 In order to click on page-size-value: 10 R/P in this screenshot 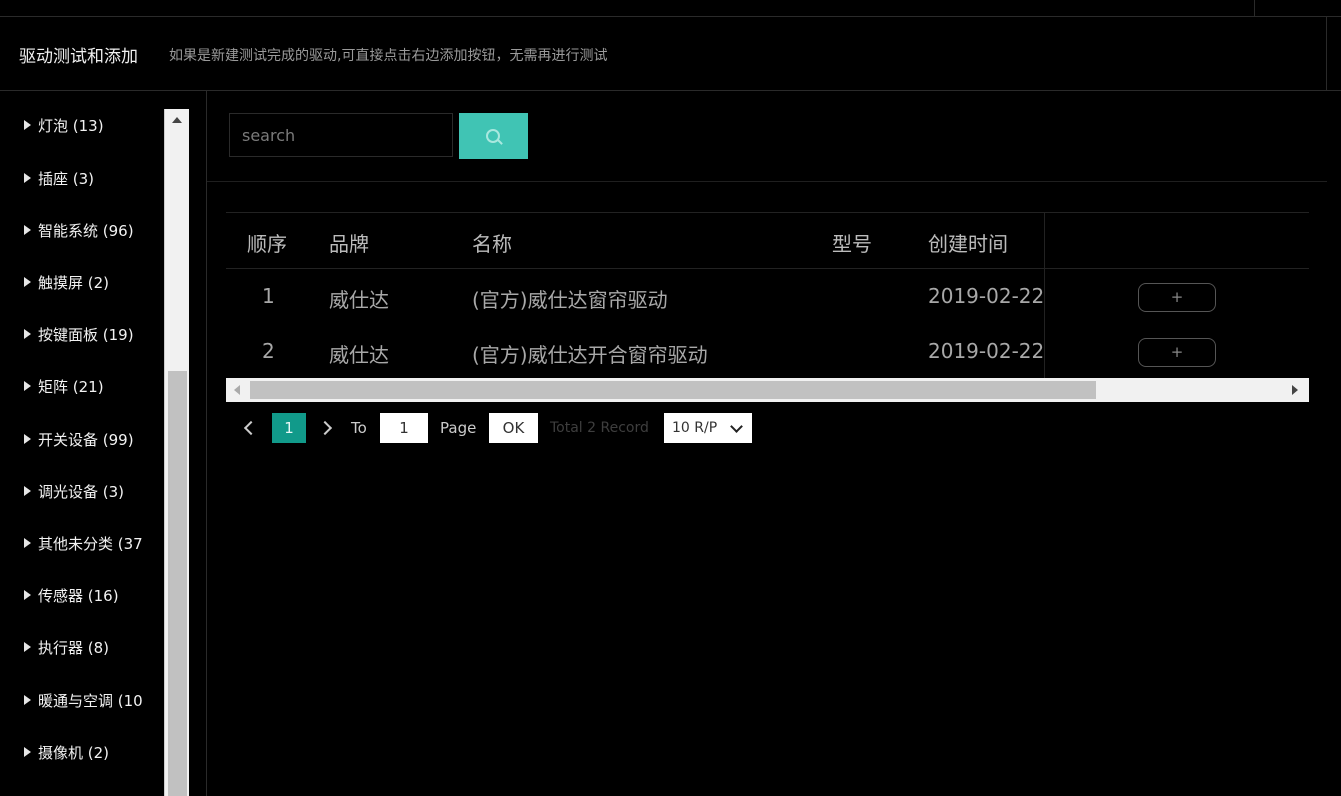, I will do `click(695, 428)`.